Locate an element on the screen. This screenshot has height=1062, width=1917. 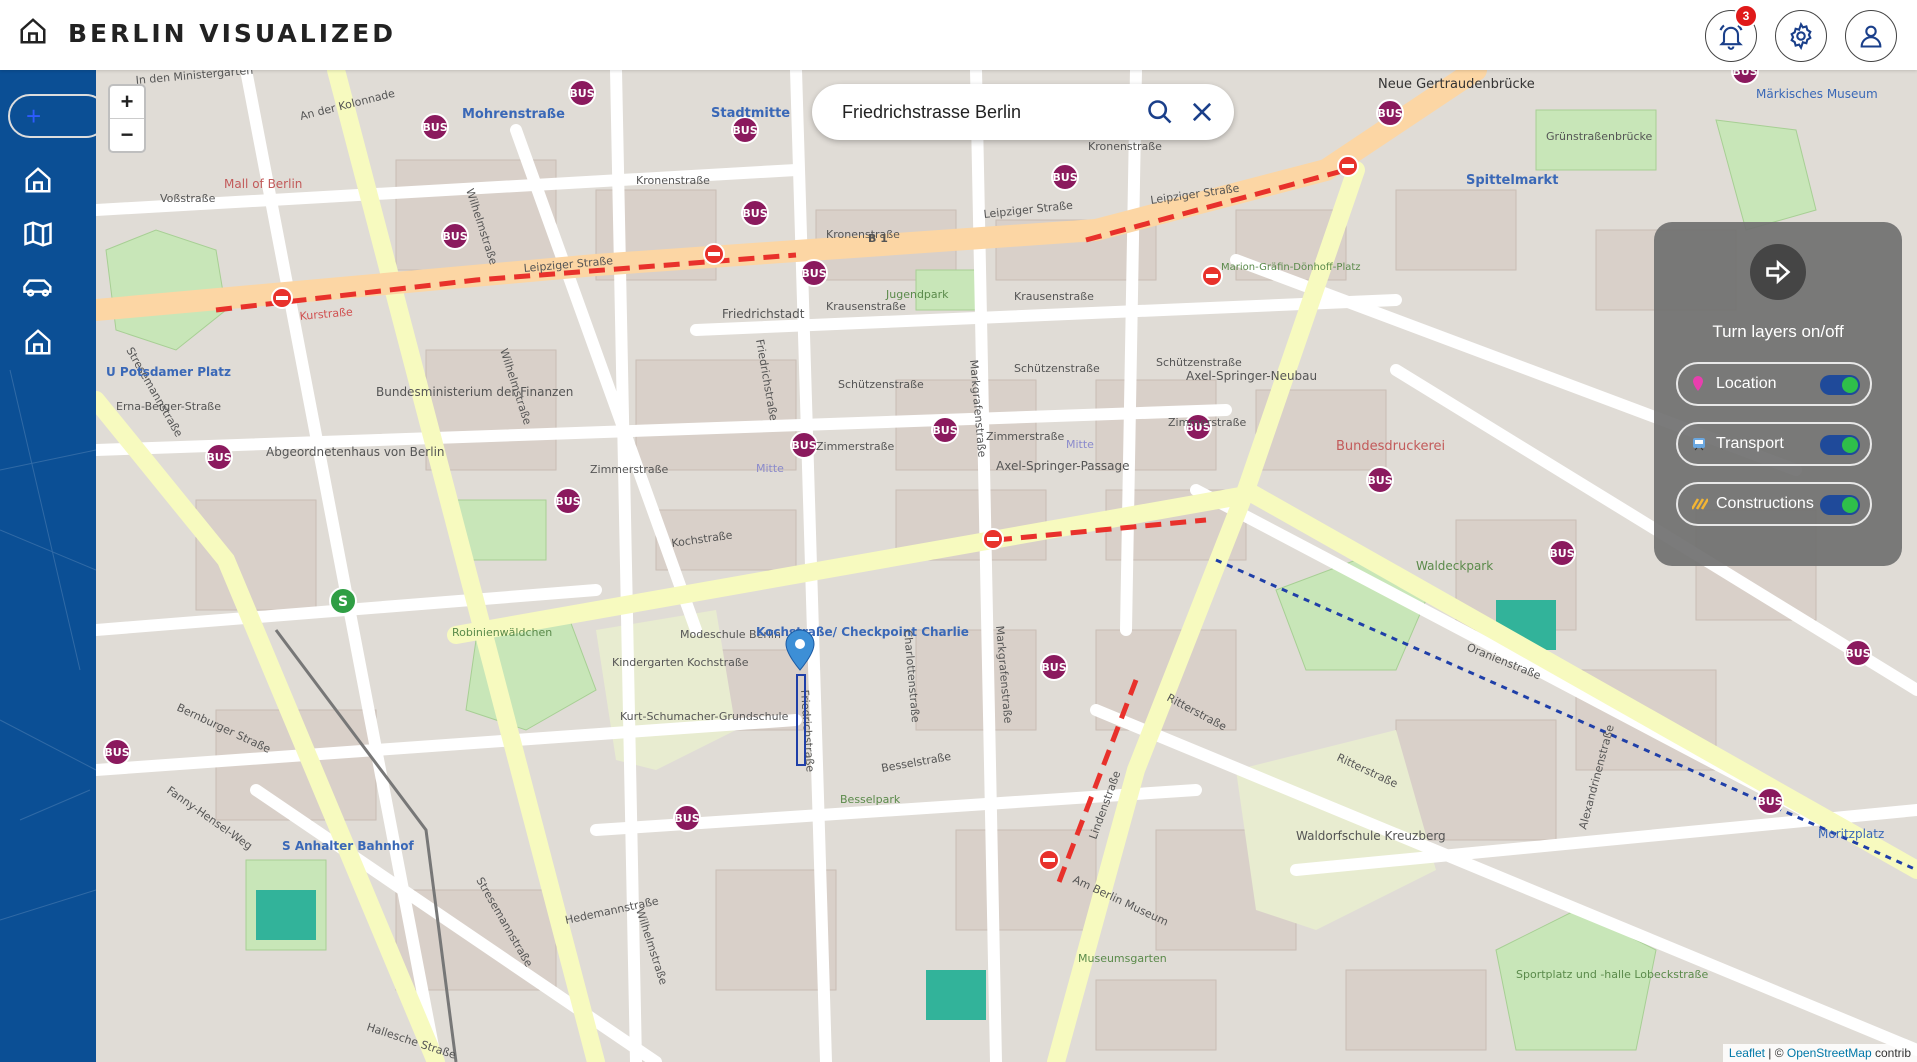
map-attribution: Leaflet | © OpenStreetMap contrib is located at coordinates (1819, 1053).